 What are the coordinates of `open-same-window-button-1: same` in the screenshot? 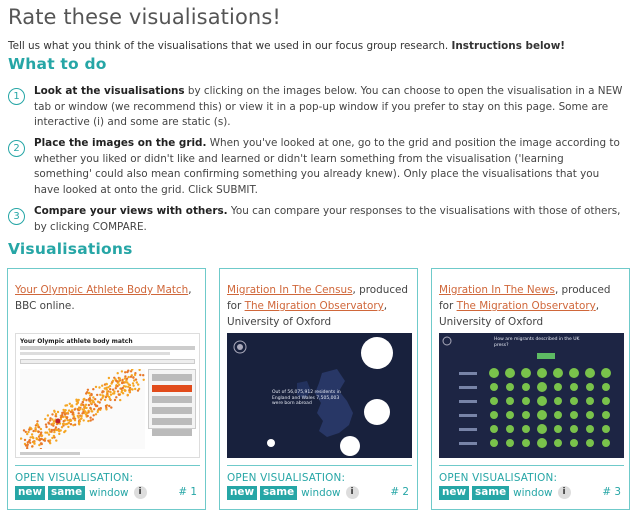 It's located at (67, 493).